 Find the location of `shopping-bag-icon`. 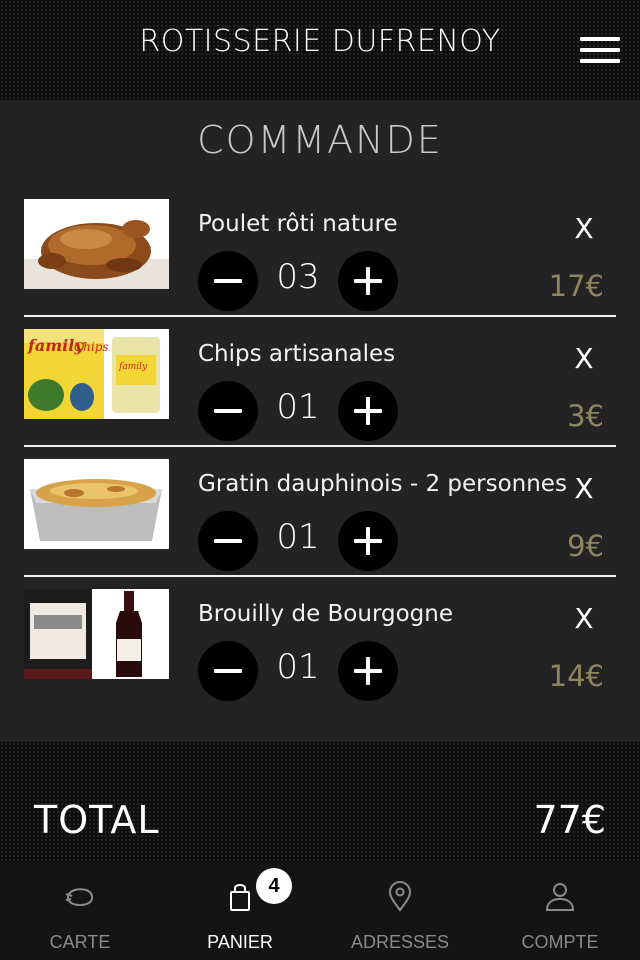

shopping-bag-icon is located at coordinates (240, 897).